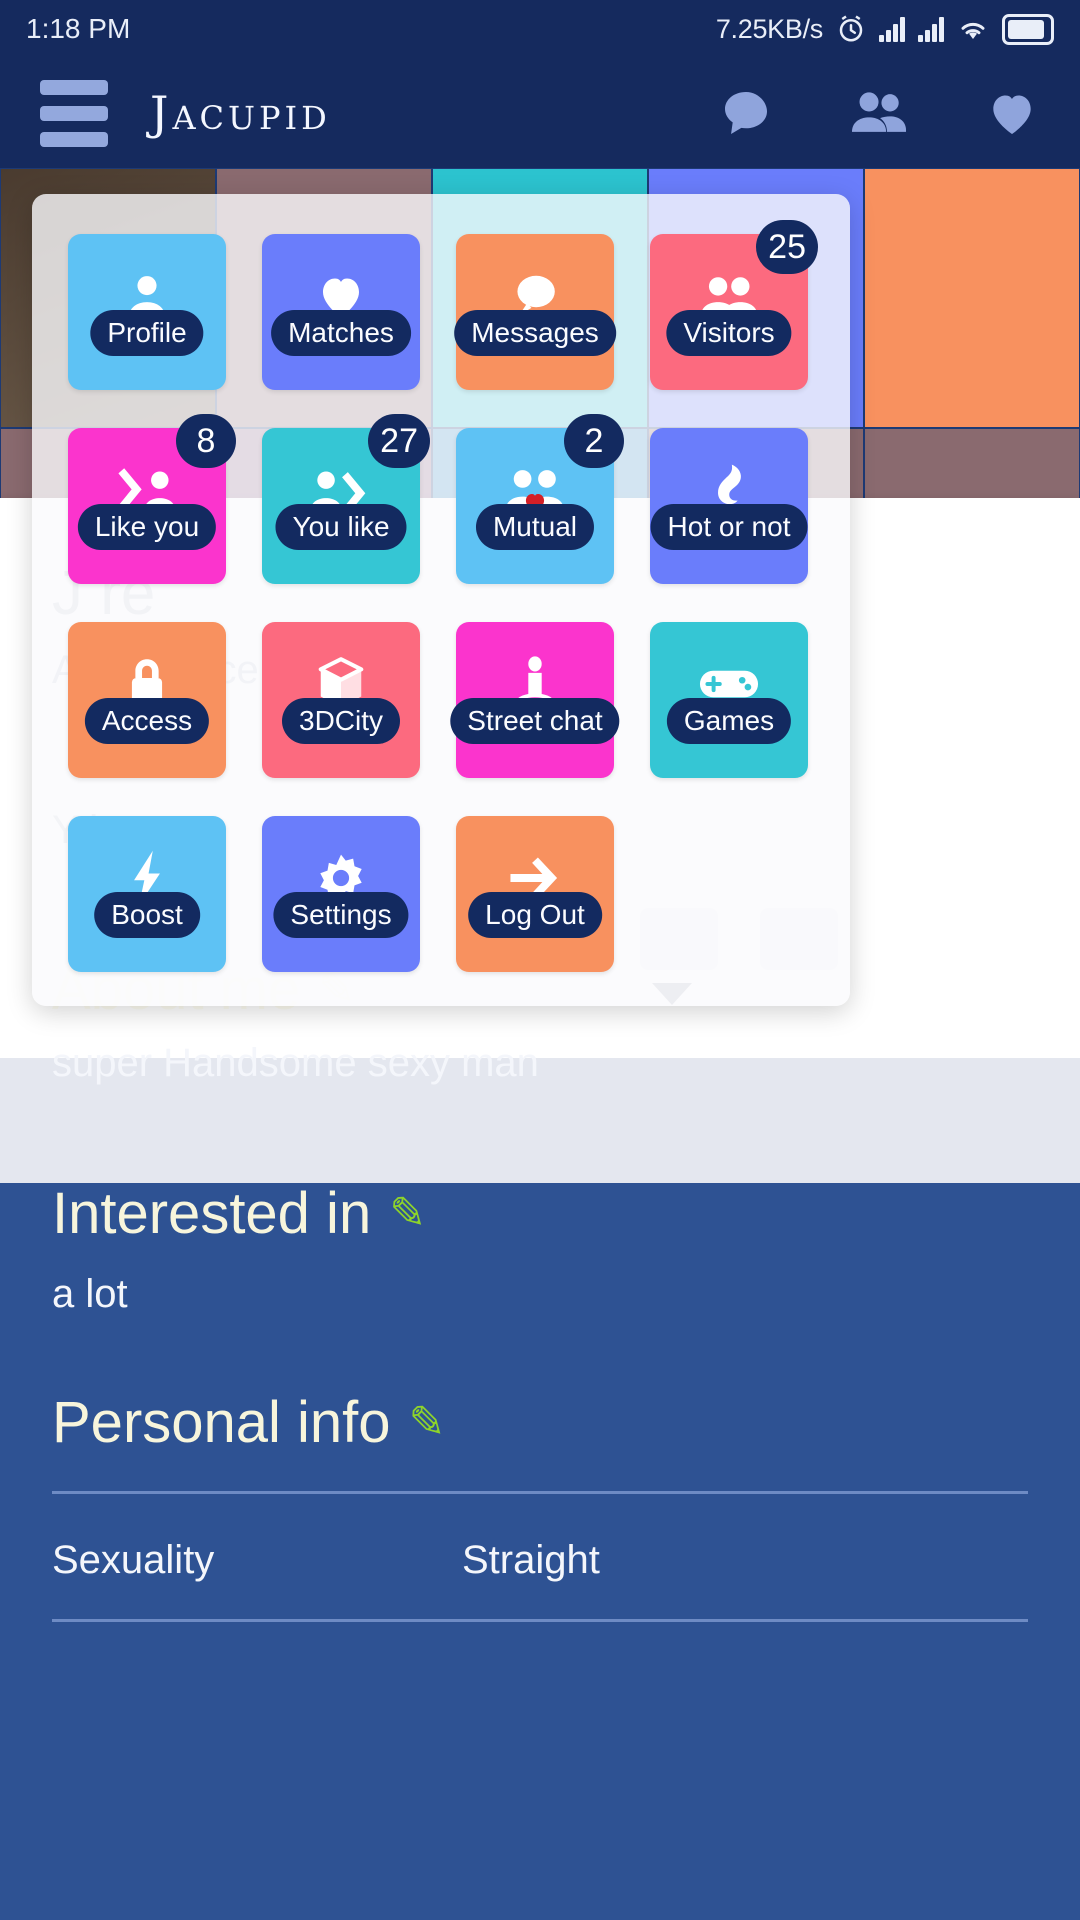 This screenshot has height=1920, width=1080. Describe the element at coordinates (729, 527) in the screenshot. I see `tile-label: Hot or not` at that location.